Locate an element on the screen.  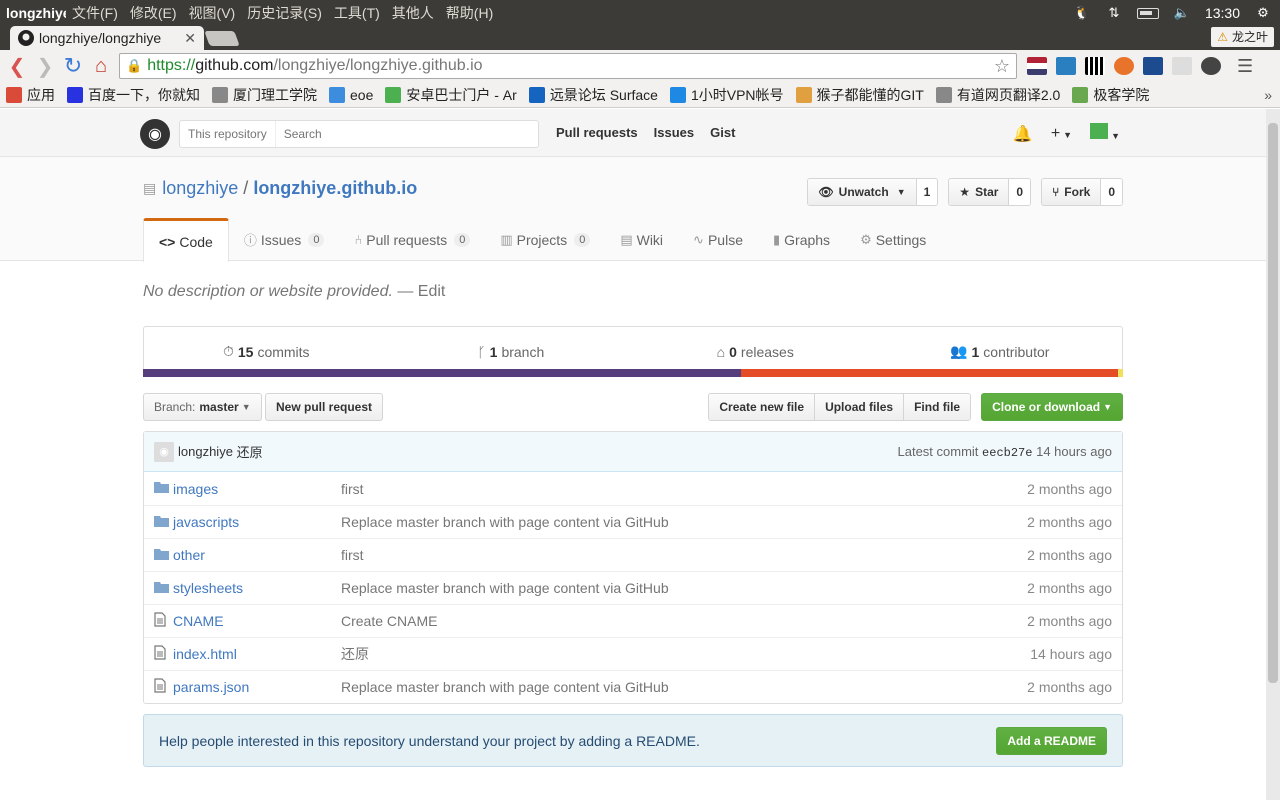
browser-menu-icon: ☰ is located at coordinates (1245, 66).